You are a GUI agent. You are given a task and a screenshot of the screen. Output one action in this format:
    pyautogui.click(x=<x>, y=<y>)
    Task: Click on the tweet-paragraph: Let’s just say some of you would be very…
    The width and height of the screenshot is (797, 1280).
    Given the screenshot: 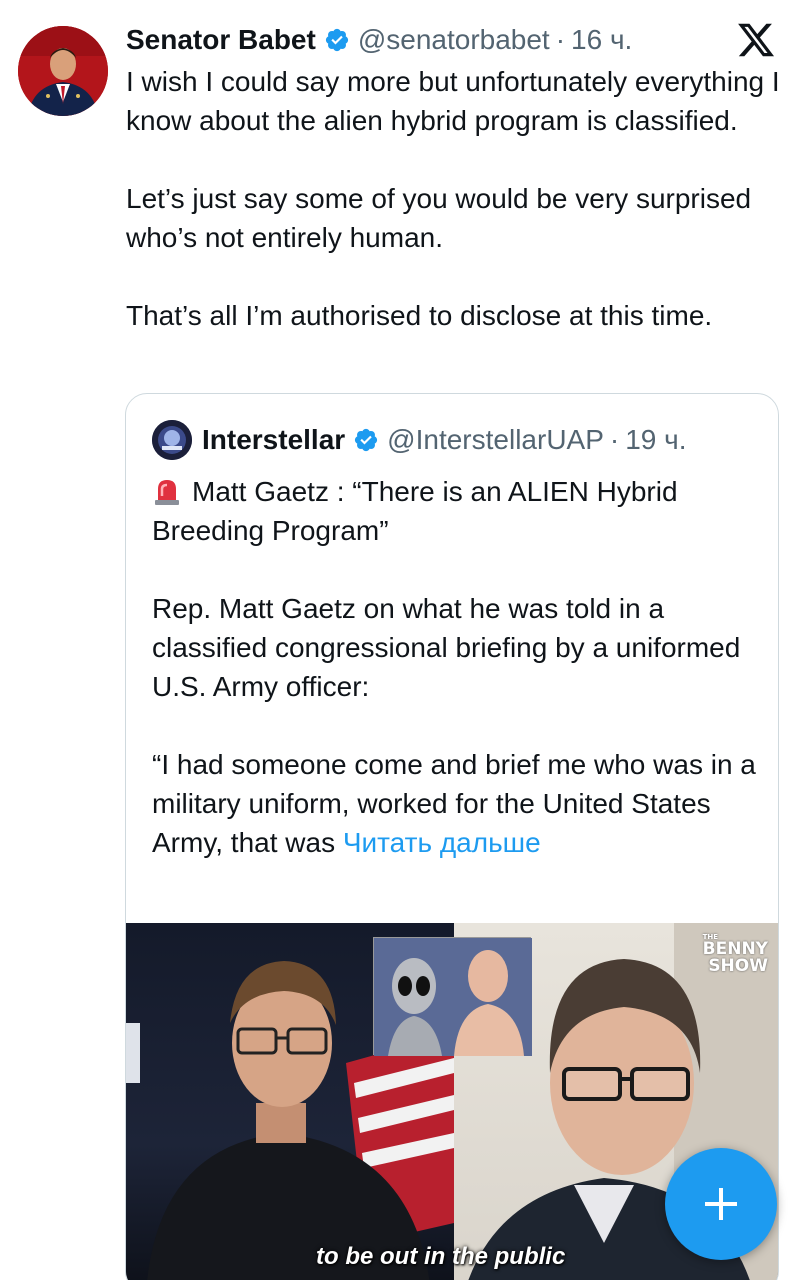 What is the action you would take?
    pyautogui.click(x=442, y=218)
    